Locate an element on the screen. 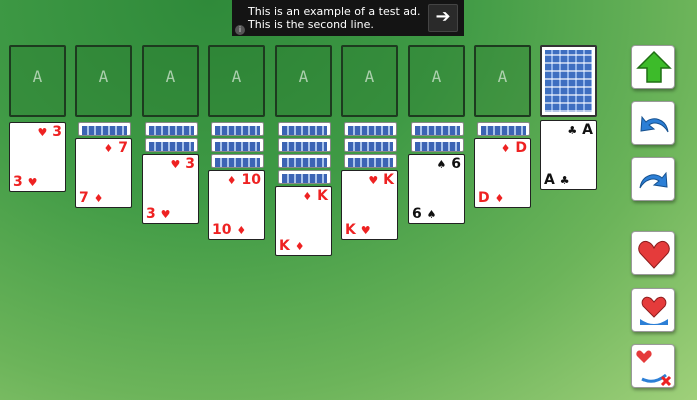 This screenshot has width=697, height=400. undo-icon is located at coordinates (654, 124).